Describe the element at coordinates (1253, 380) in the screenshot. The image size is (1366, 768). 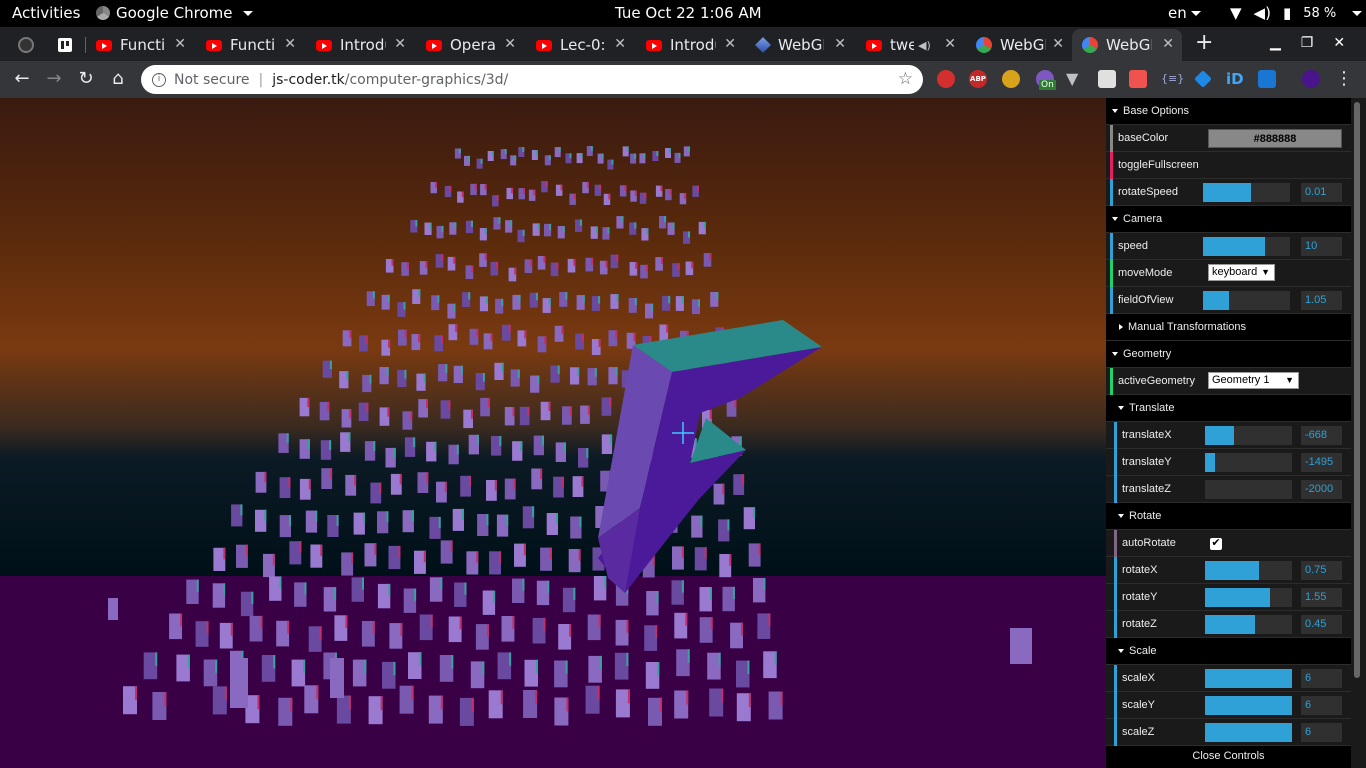
I see `activegeometry-select: Geometry 1` at that location.